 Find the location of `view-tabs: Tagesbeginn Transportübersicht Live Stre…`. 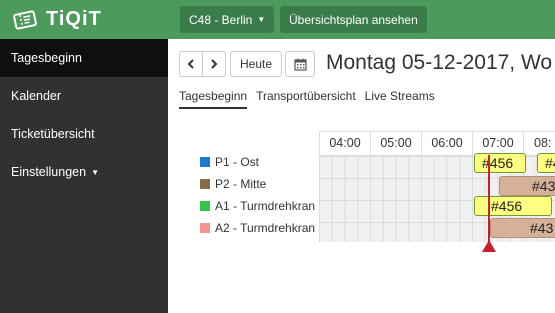

view-tabs: Tagesbeginn Transportübersicht Live Stre… is located at coordinates (311, 99).